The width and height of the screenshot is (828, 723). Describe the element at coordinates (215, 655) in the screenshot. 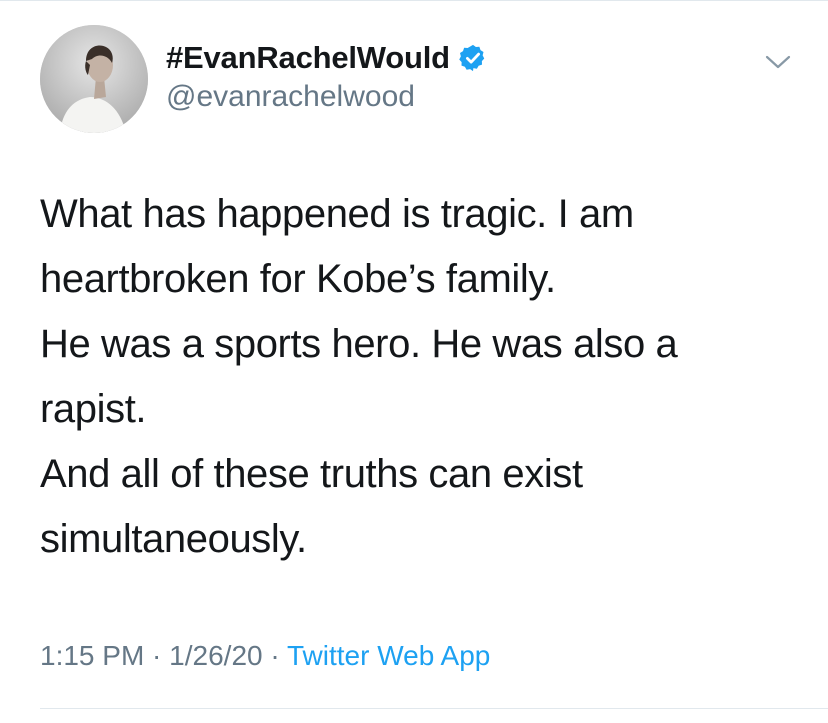

I see `tweet-date: 1/26/20` at that location.